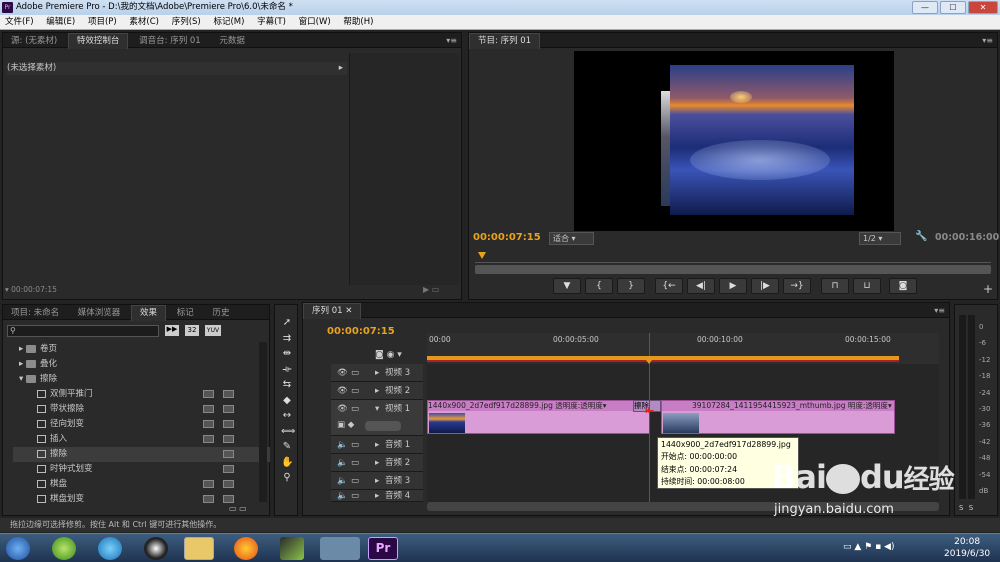 This screenshot has height=562, width=1000. I want to click on effect-item: 带状擦除, so click(165, 409).